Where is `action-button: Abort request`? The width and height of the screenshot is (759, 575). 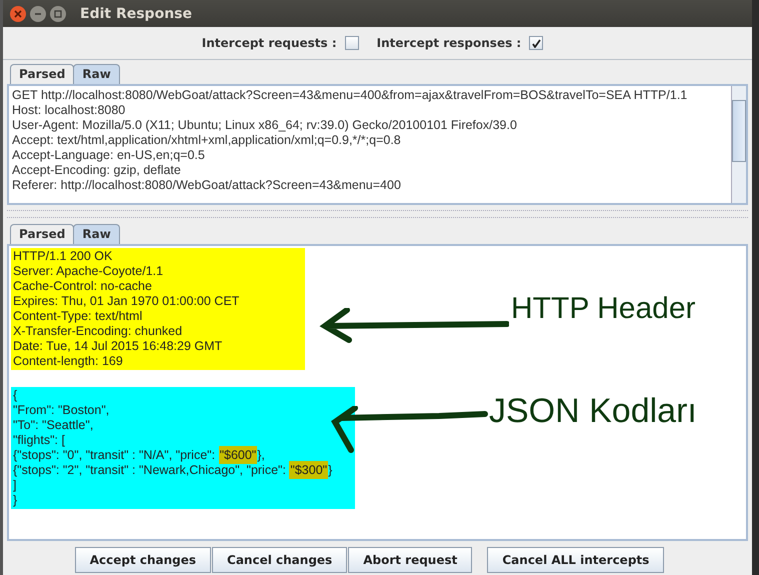 action-button: Abort request is located at coordinates (410, 560).